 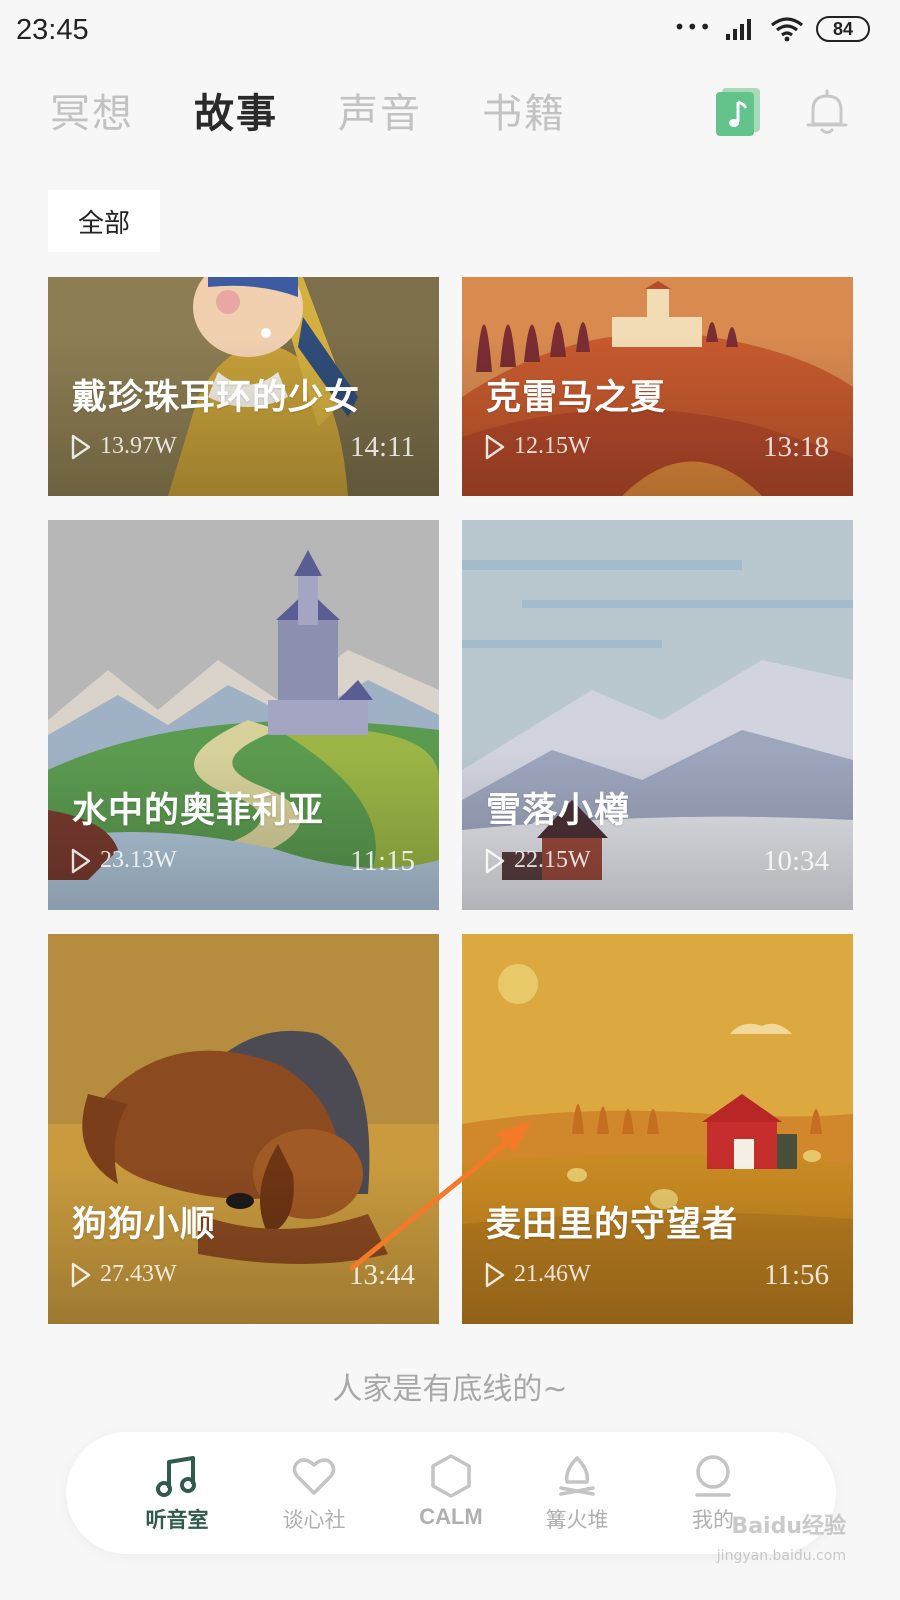 I want to click on play-count-text: 12.15W, so click(x=552, y=446).